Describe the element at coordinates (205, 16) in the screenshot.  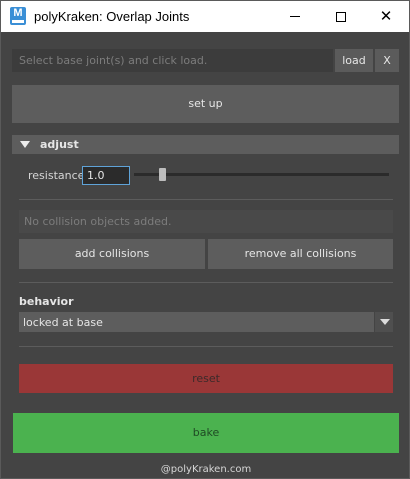
I see `title-bar: M polyKraken: Overlap Joints ✕` at that location.